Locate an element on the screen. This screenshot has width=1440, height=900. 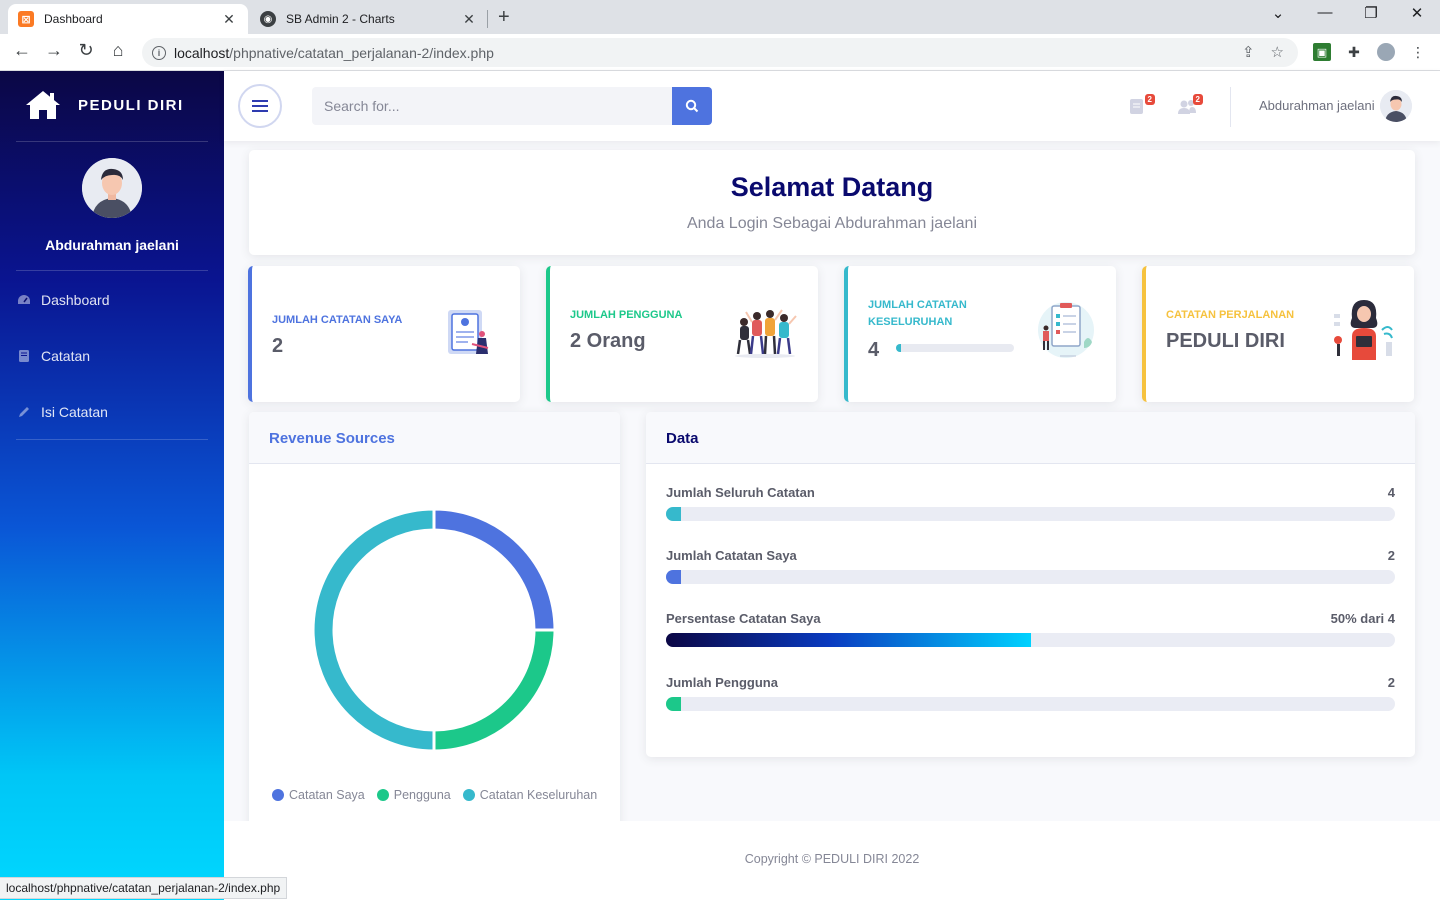
sidebar-item-label: Catatan is located at coordinates (66, 356).